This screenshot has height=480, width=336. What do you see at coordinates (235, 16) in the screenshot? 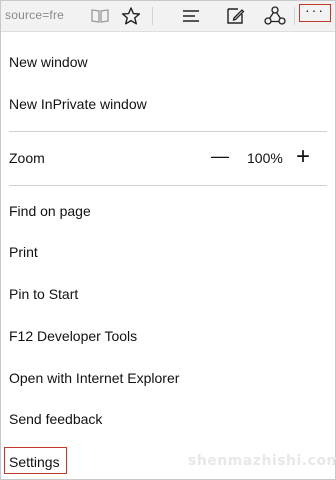
I see `web-note-icon` at bounding box center [235, 16].